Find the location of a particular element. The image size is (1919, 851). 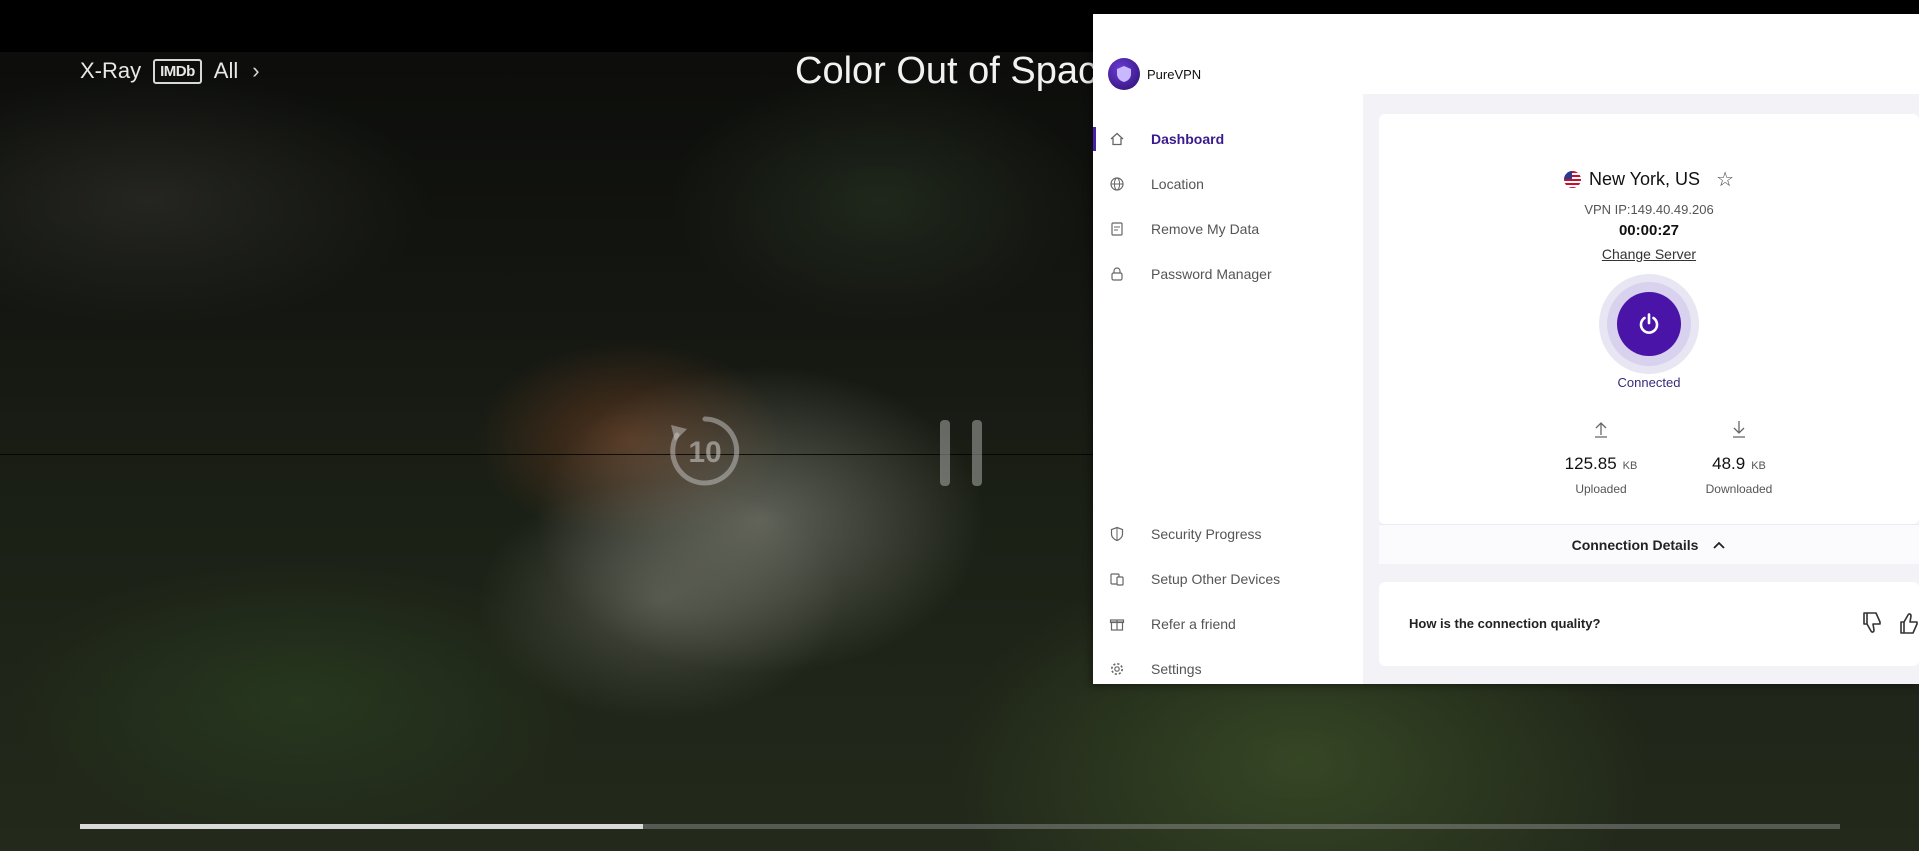

xray-panel-toggle: X-Ray IMDb All › is located at coordinates (170, 71).